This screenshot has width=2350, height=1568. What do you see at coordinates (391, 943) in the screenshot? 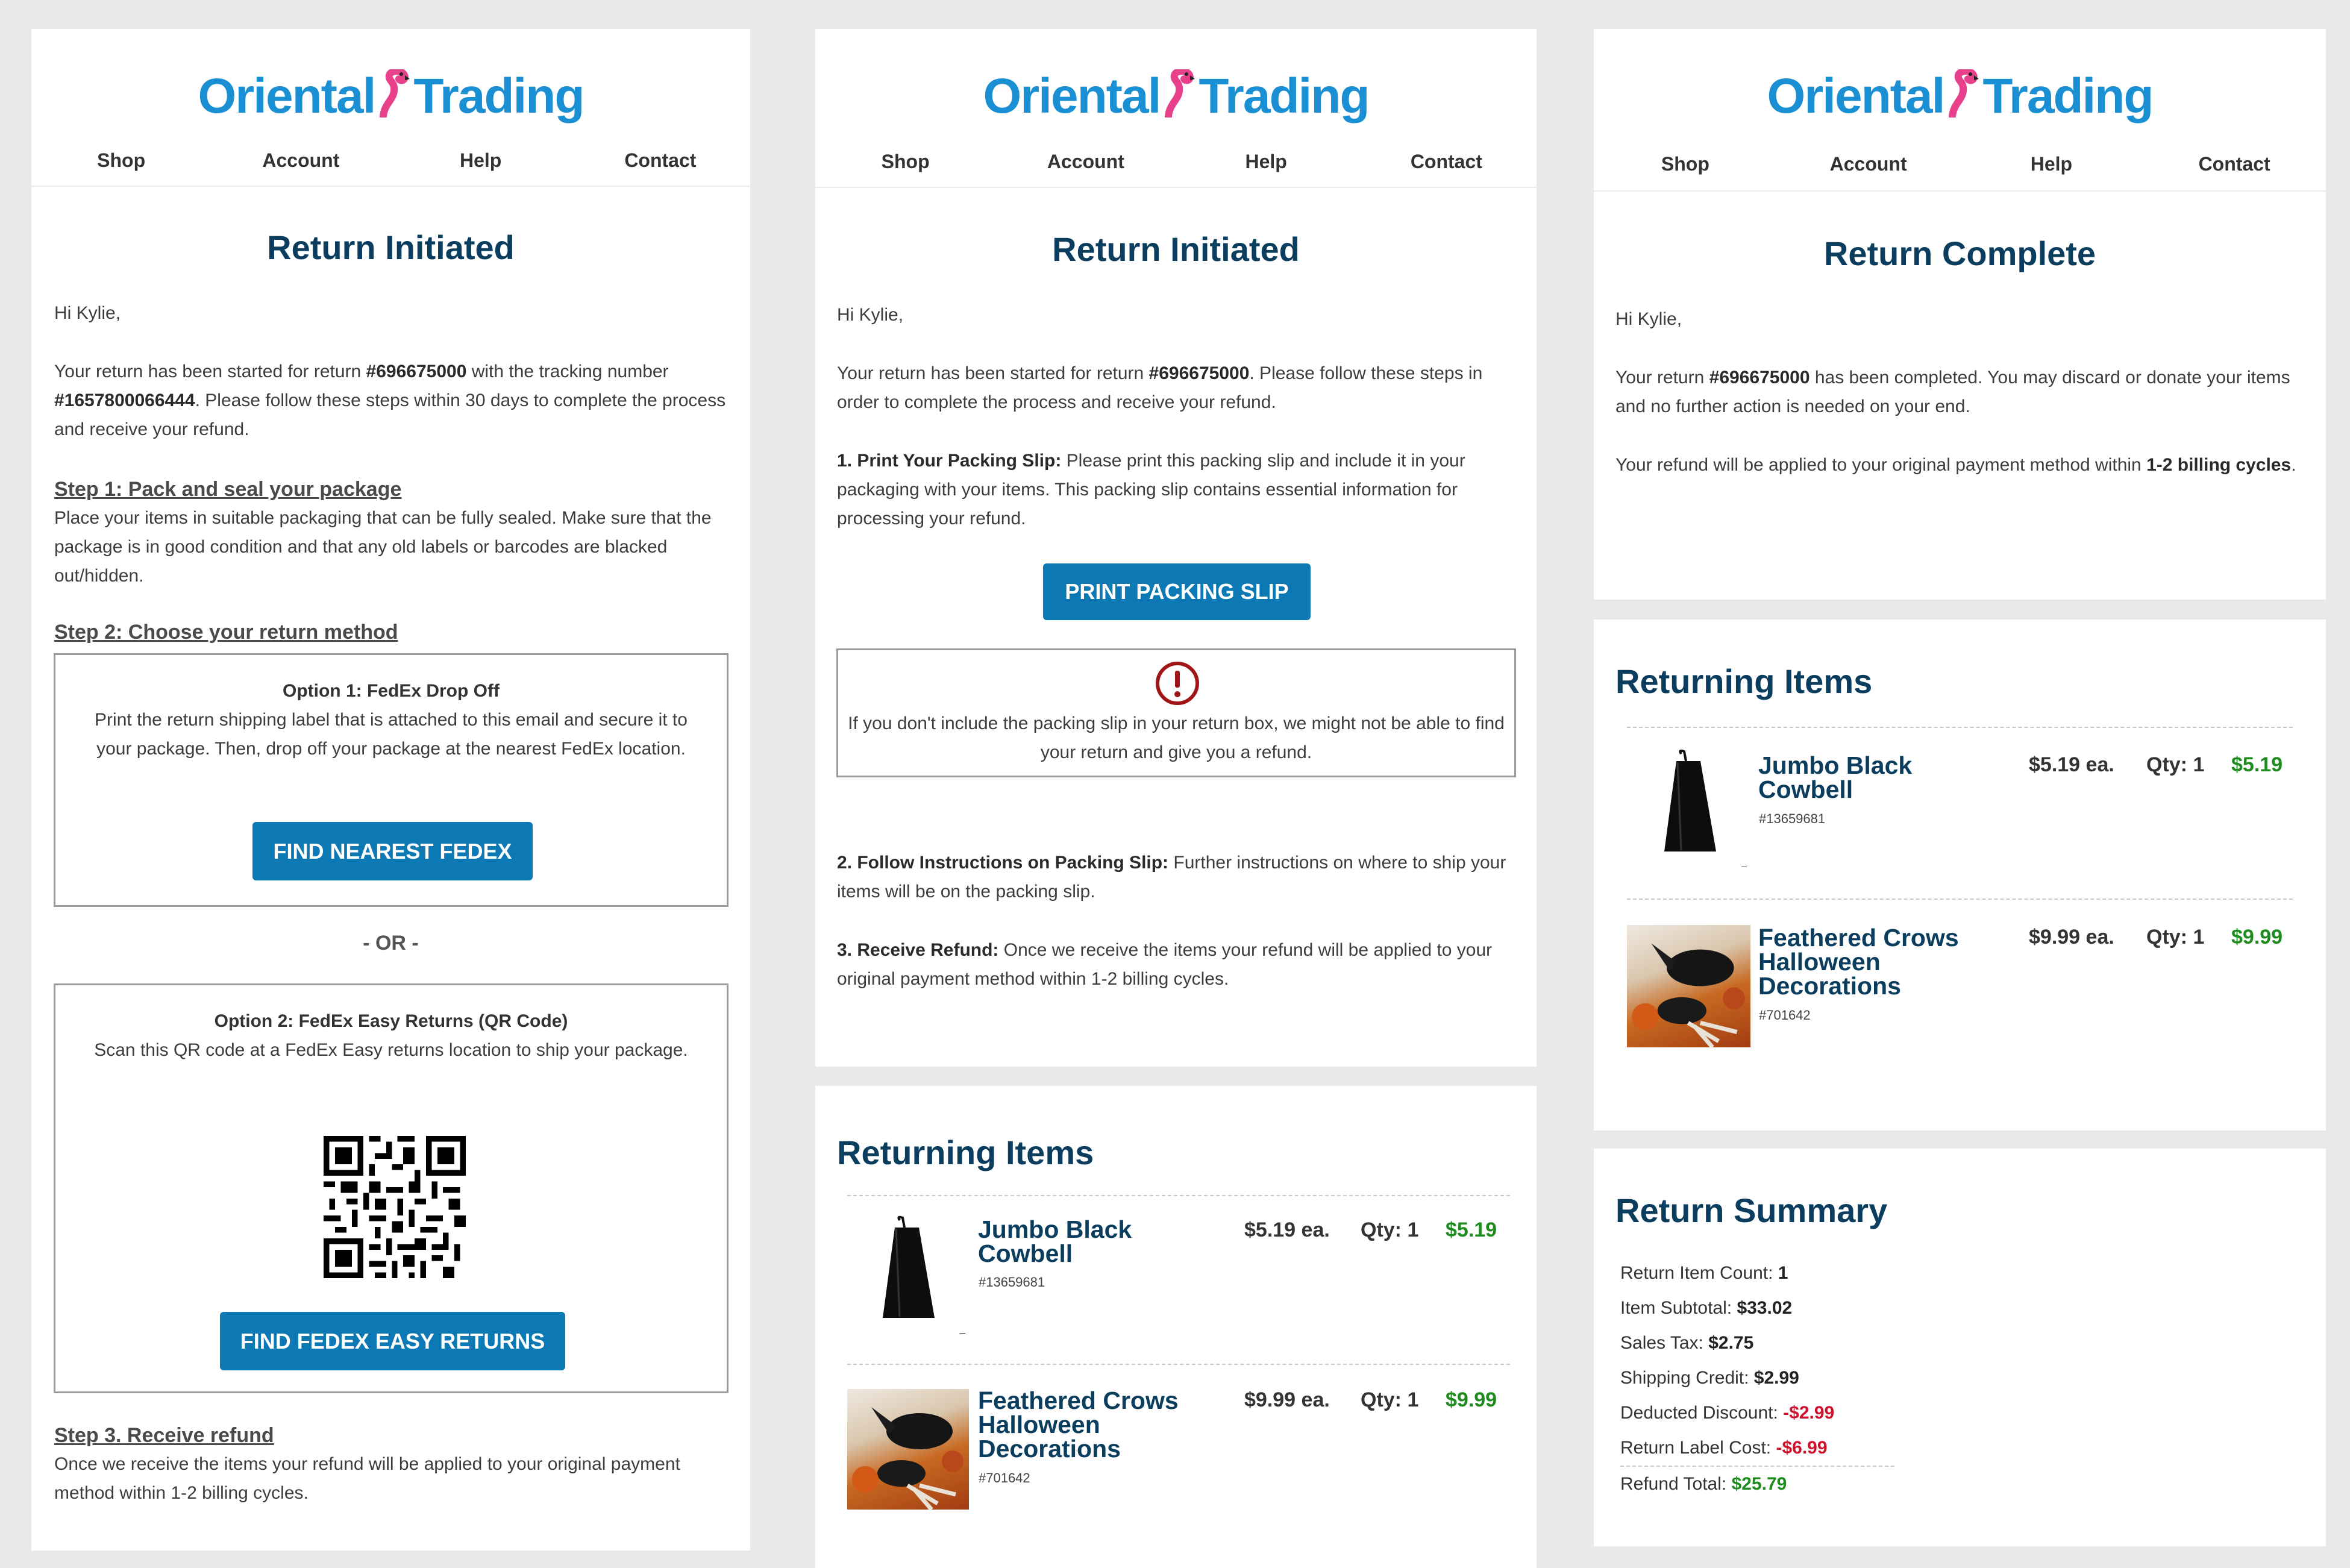
I see `or-divider: - OR -` at bounding box center [391, 943].